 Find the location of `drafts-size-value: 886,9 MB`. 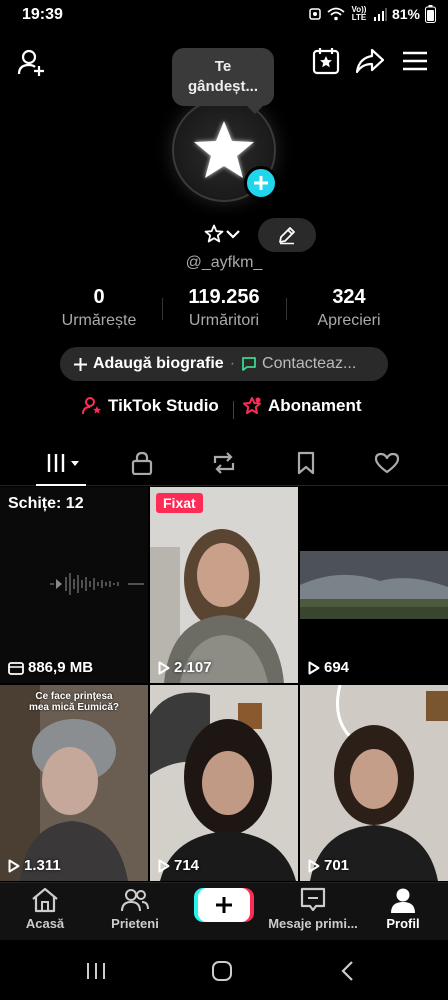

drafts-size-value: 886,9 MB is located at coordinates (61, 667).